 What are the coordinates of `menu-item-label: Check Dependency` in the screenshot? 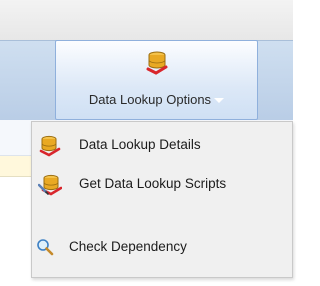 It's located at (128, 246).